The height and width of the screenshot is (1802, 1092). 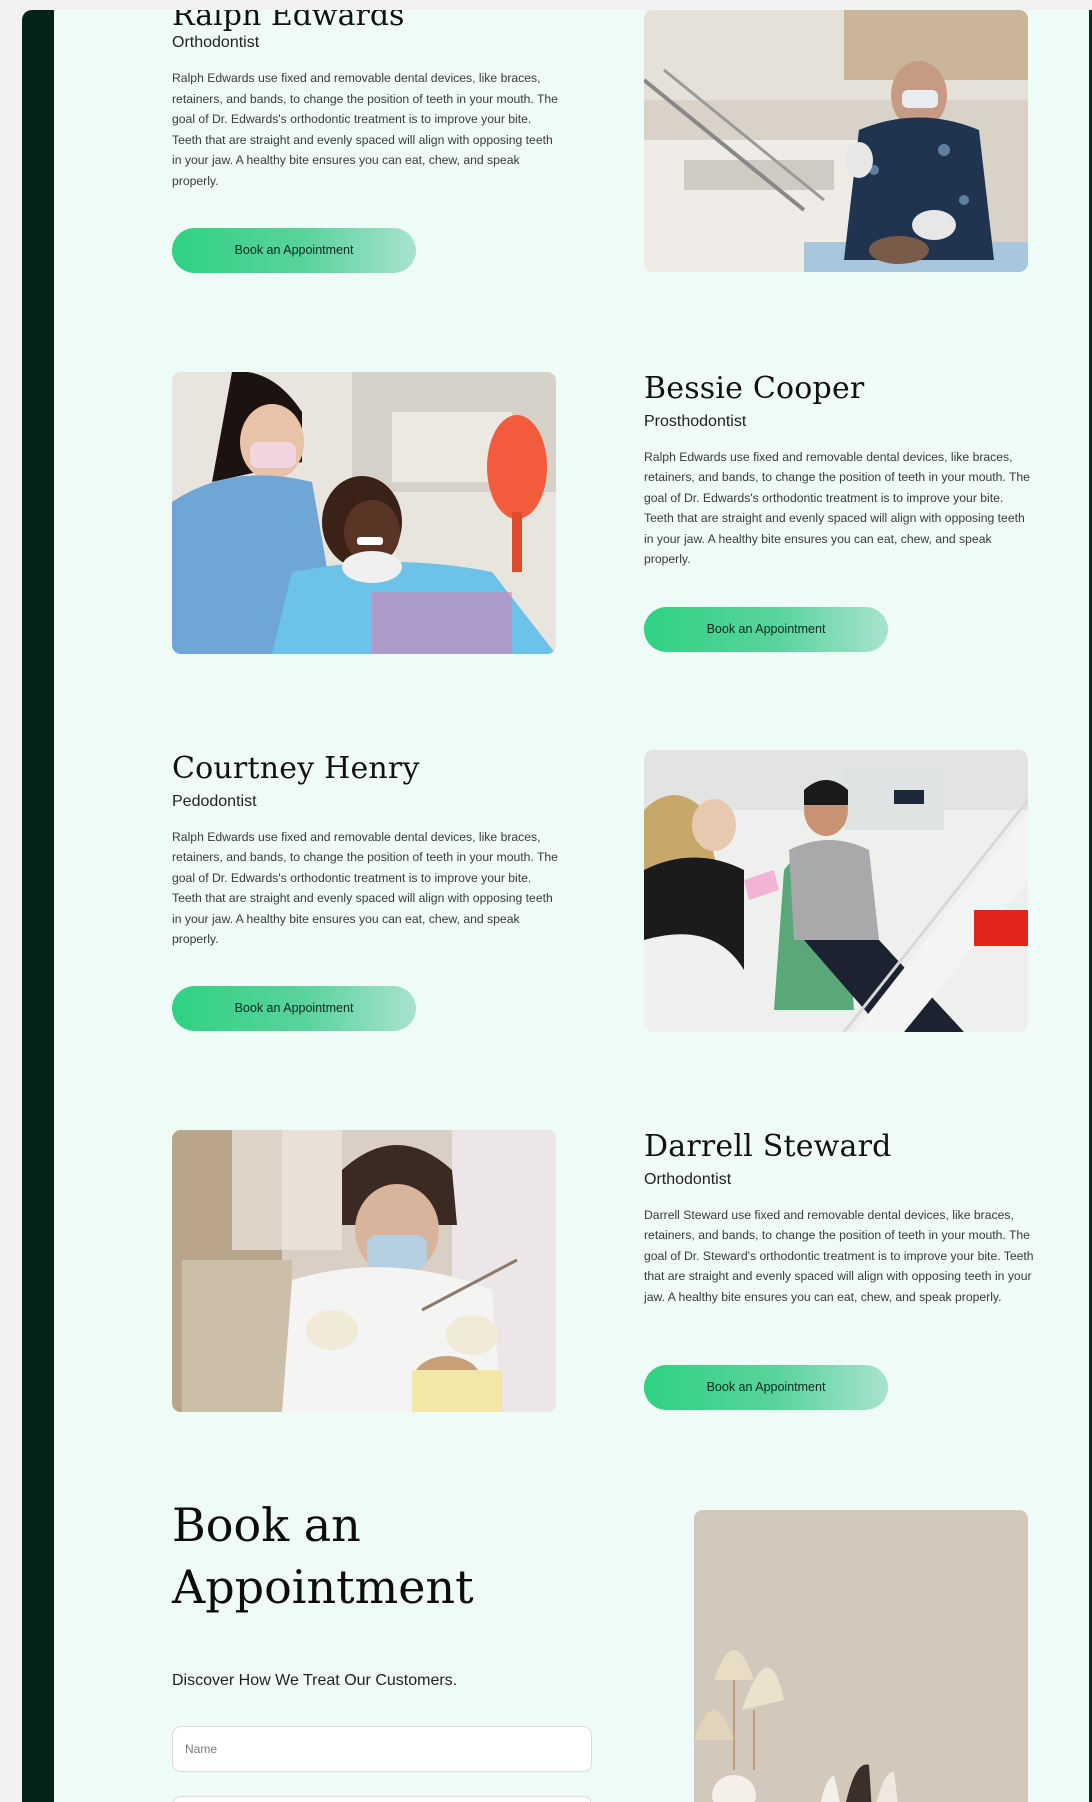 I want to click on booking-title-line2: Appointment, so click(x=323, y=1587).